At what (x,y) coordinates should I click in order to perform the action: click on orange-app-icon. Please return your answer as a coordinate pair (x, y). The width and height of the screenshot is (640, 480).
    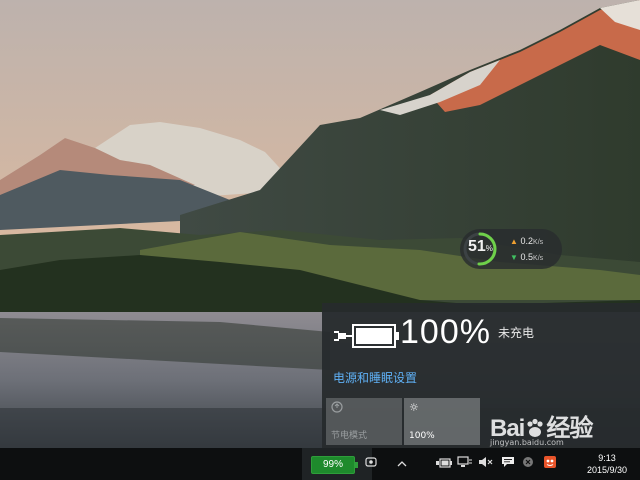
    Looking at the image, I should click on (550, 464).